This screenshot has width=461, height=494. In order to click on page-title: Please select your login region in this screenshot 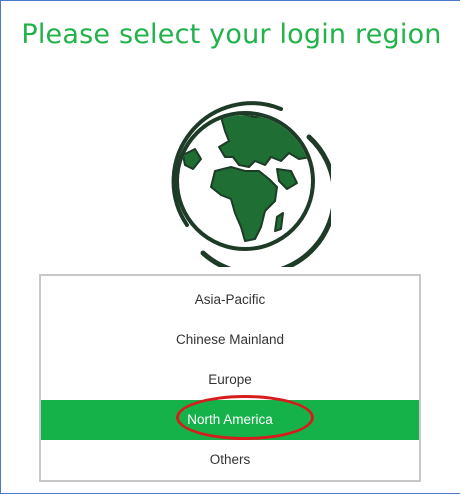, I will do `click(231, 34)`.